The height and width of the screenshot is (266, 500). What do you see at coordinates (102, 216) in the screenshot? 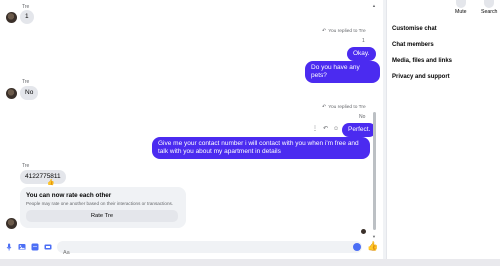
I see `rate-button: Rate Tre` at bounding box center [102, 216].